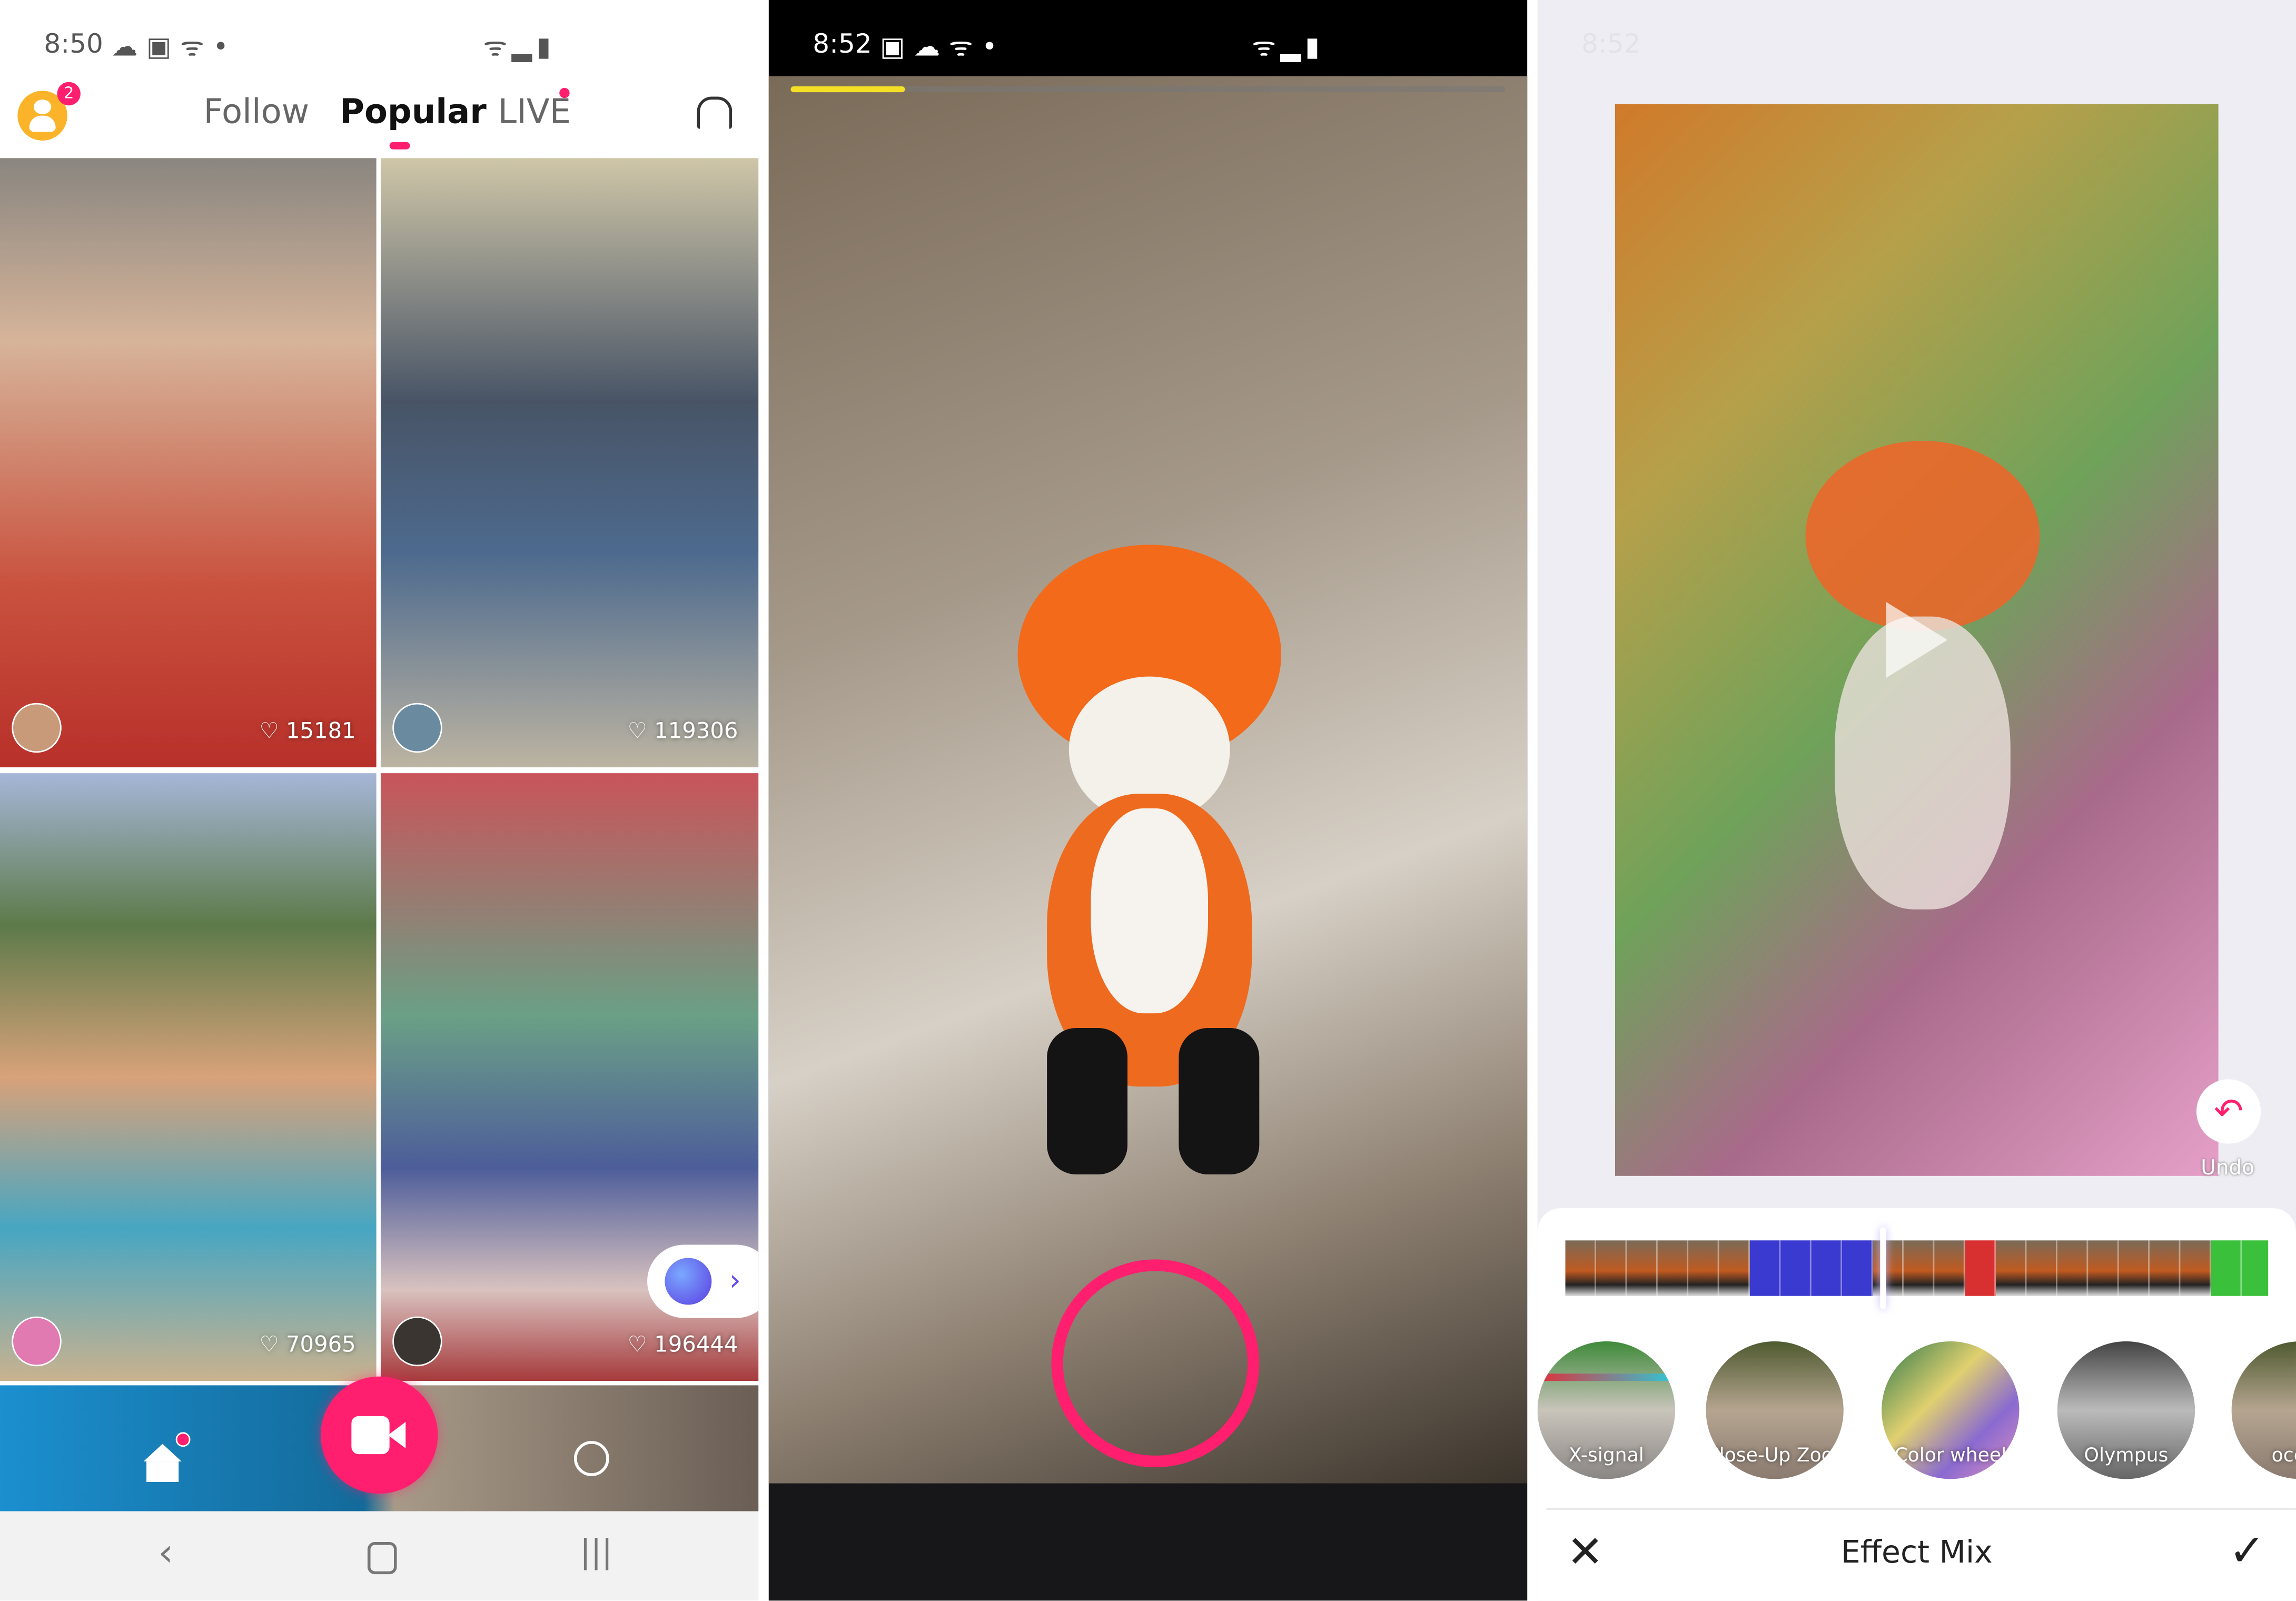  I want to click on undo-icon: ↶, so click(2229, 1111).